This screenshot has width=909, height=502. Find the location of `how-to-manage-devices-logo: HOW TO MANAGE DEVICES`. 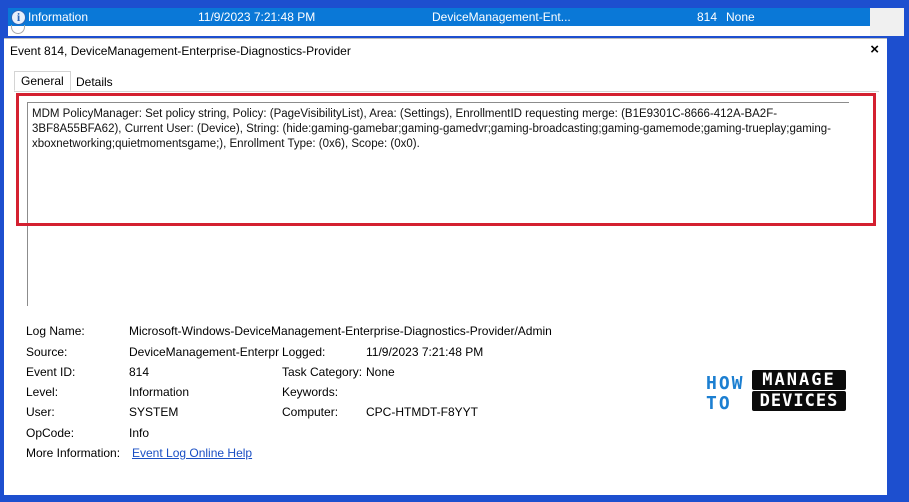

how-to-manage-devices-logo: HOW TO MANAGE DEVICES is located at coordinates (777, 391).